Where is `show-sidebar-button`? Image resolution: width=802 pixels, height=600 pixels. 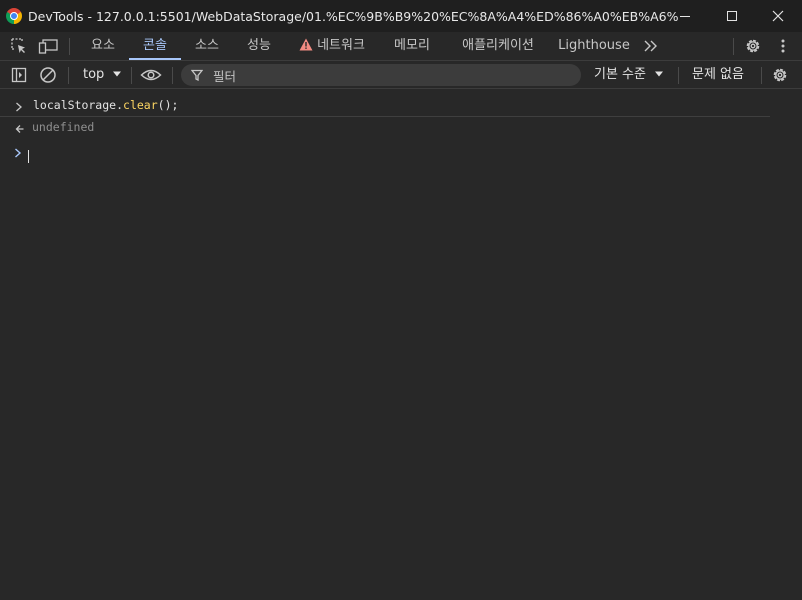
show-sidebar-button is located at coordinates (19, 75).